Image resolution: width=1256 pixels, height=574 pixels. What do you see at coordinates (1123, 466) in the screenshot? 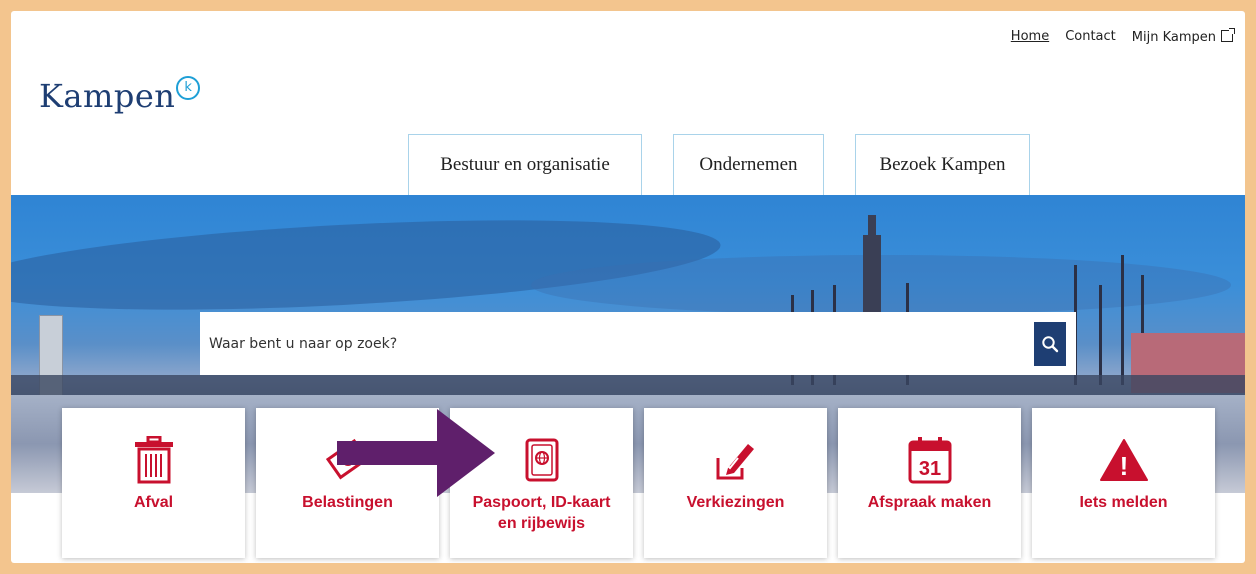
I see `warning-mark: !` at bounding box center [1123, 466].